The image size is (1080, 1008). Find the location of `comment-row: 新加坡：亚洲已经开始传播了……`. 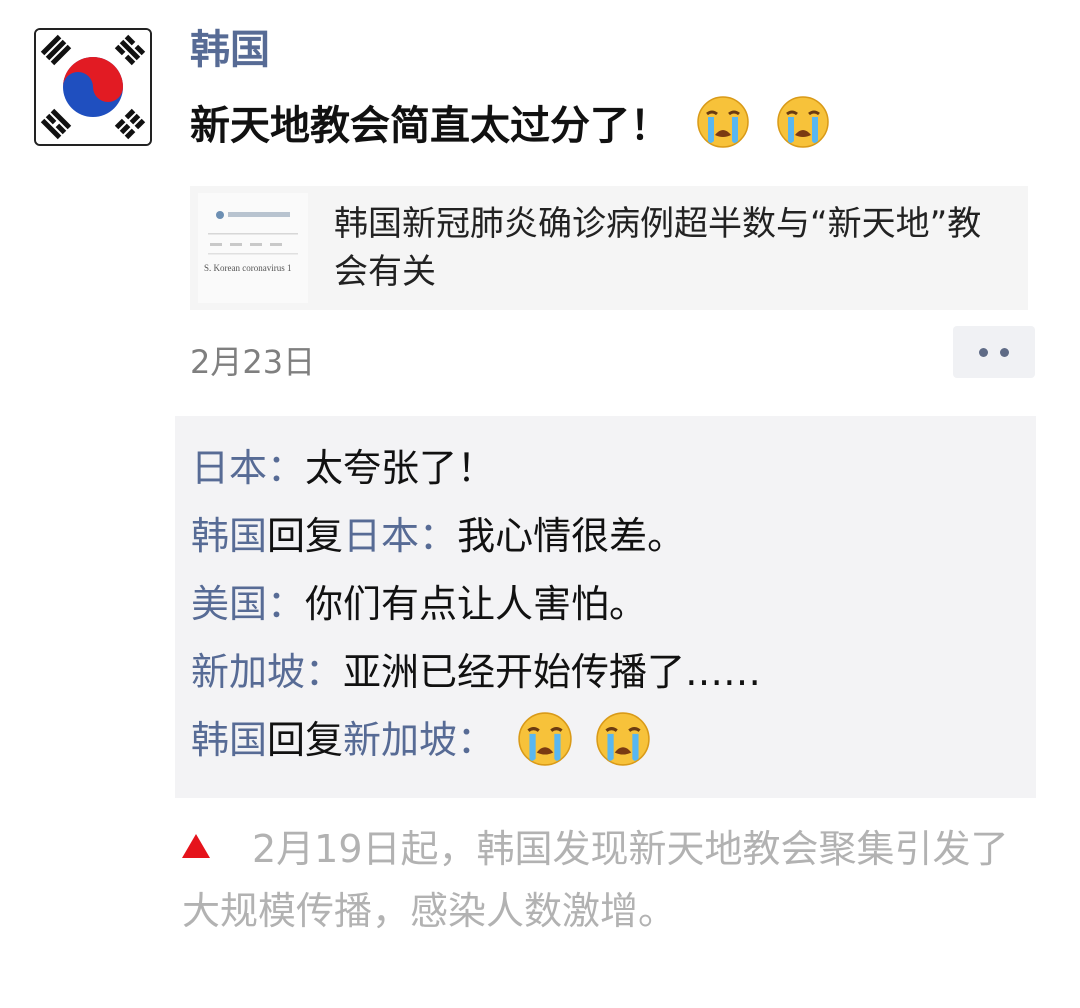

comment-row: 新加坡：亚洲已经开始传播了…… is located at coordinates (613, 672).